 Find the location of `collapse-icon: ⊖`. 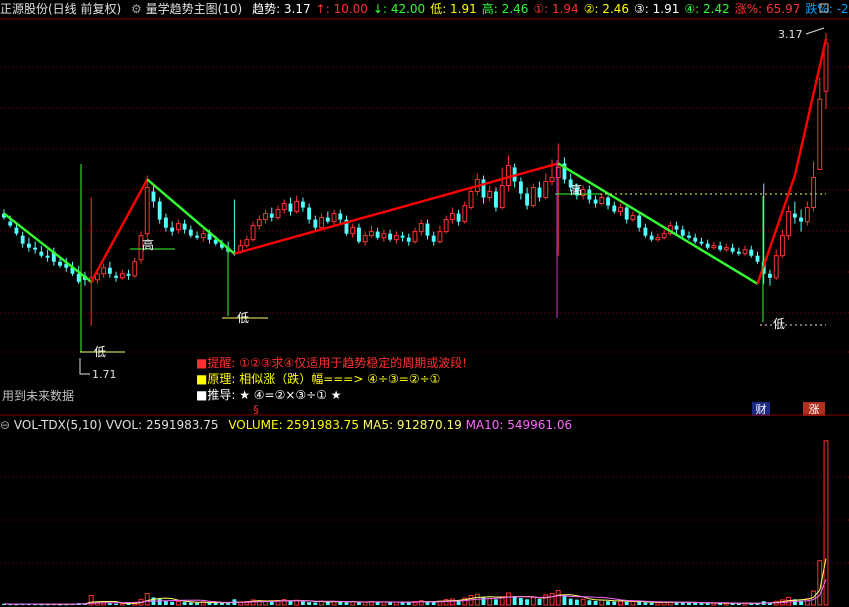

collapse-icon: ⊖ is located at coordinates (5, 425).